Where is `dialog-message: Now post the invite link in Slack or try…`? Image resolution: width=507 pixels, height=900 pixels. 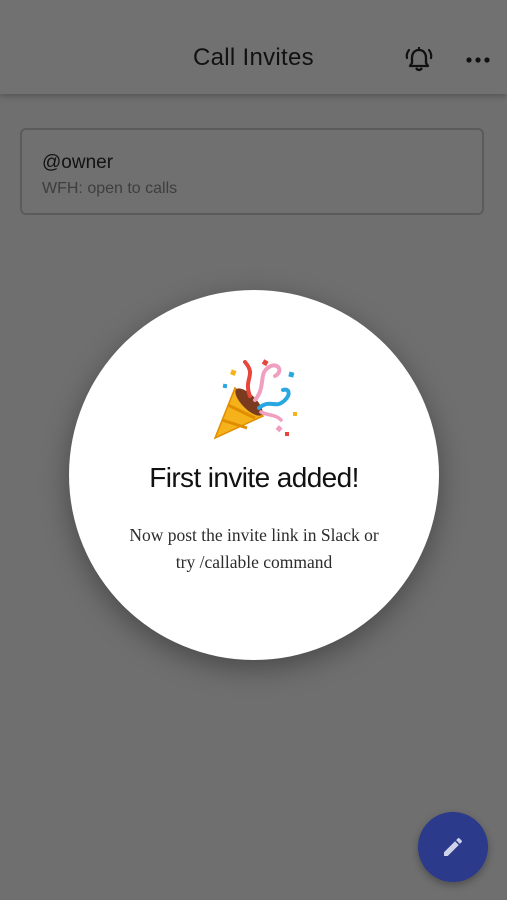 dialog-message: Now post the invite link in Slack or try… is located at coordinates (254, 549).